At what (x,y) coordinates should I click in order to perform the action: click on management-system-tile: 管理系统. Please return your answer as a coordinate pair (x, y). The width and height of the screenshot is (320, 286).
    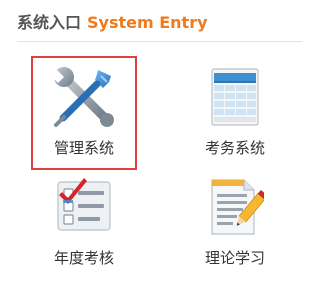
    Looking at the image, I should click on (84, 113).